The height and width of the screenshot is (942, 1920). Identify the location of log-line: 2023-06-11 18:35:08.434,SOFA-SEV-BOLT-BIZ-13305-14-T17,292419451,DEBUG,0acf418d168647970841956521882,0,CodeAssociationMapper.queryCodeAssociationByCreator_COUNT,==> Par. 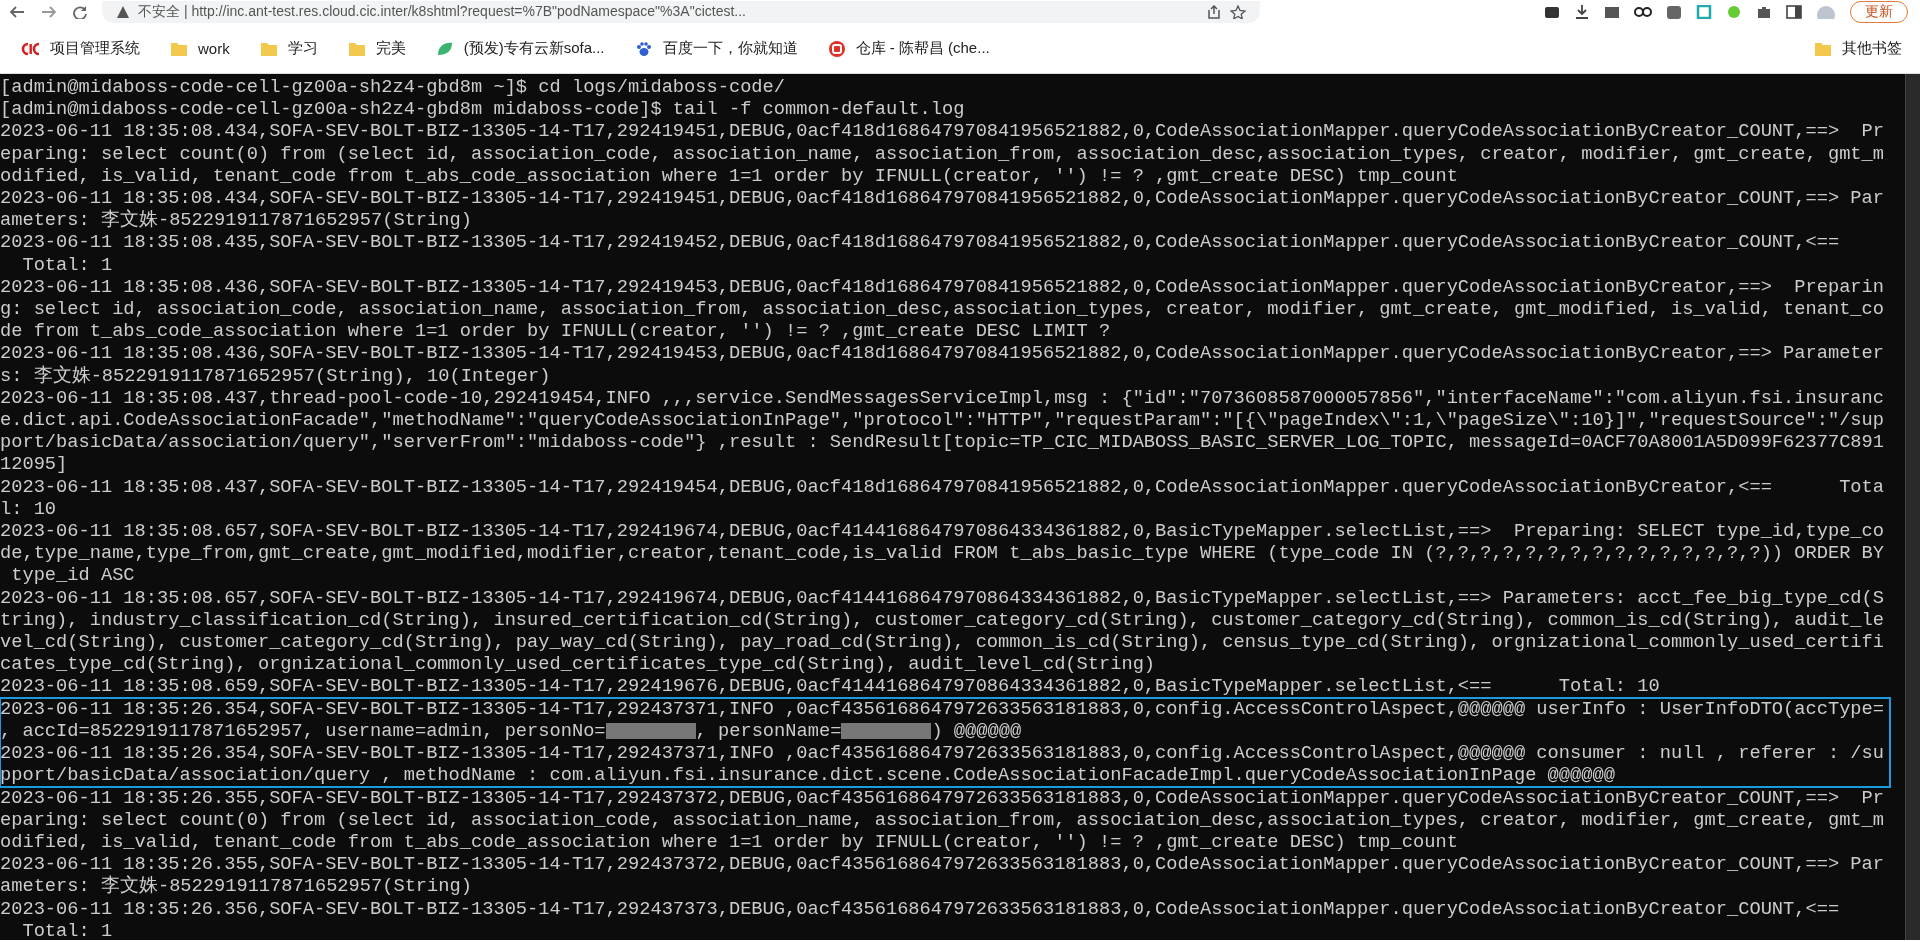
(942, 198).